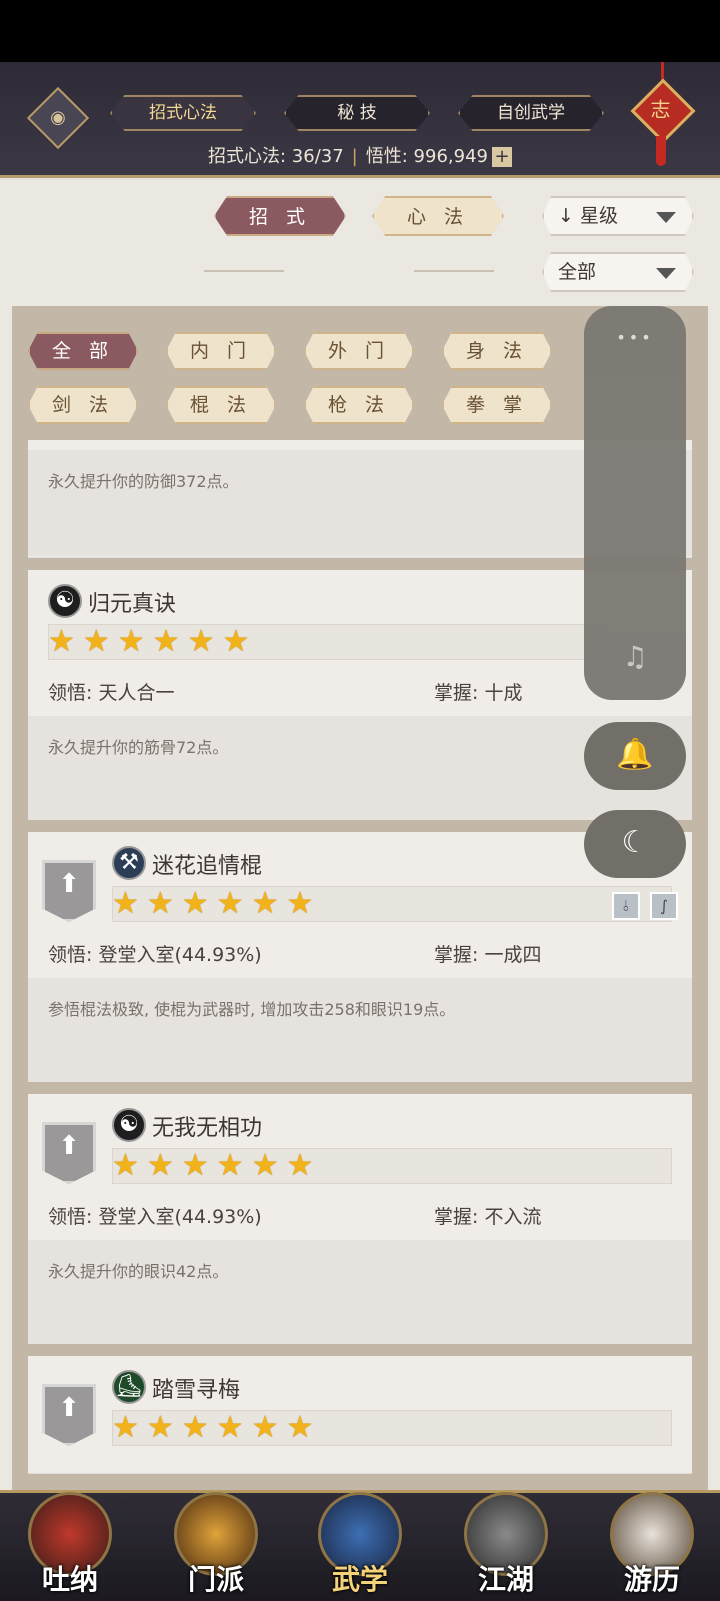 The width and height of the screenshot is (720, 1601). I want to click on sort-dropdown: ↓ 星级, so click(618, 216).